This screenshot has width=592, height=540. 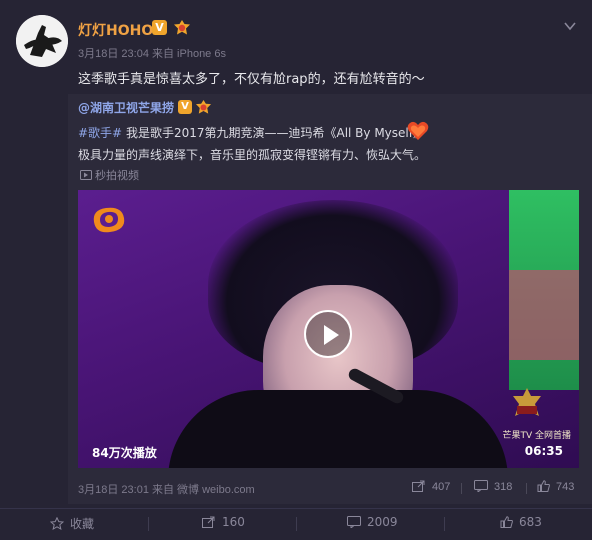 What do you see at coordinates (126, 107) in the screenshot?
I see `repost-username: @湖南卫视芒果捞` at bounding box center [126, 107].